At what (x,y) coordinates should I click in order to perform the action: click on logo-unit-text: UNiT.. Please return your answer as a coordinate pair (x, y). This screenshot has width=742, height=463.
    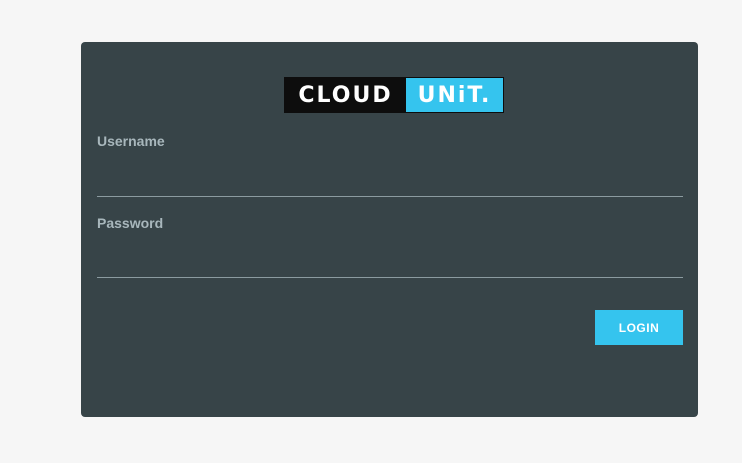
    Looking at the image, I should click on (454, 95).